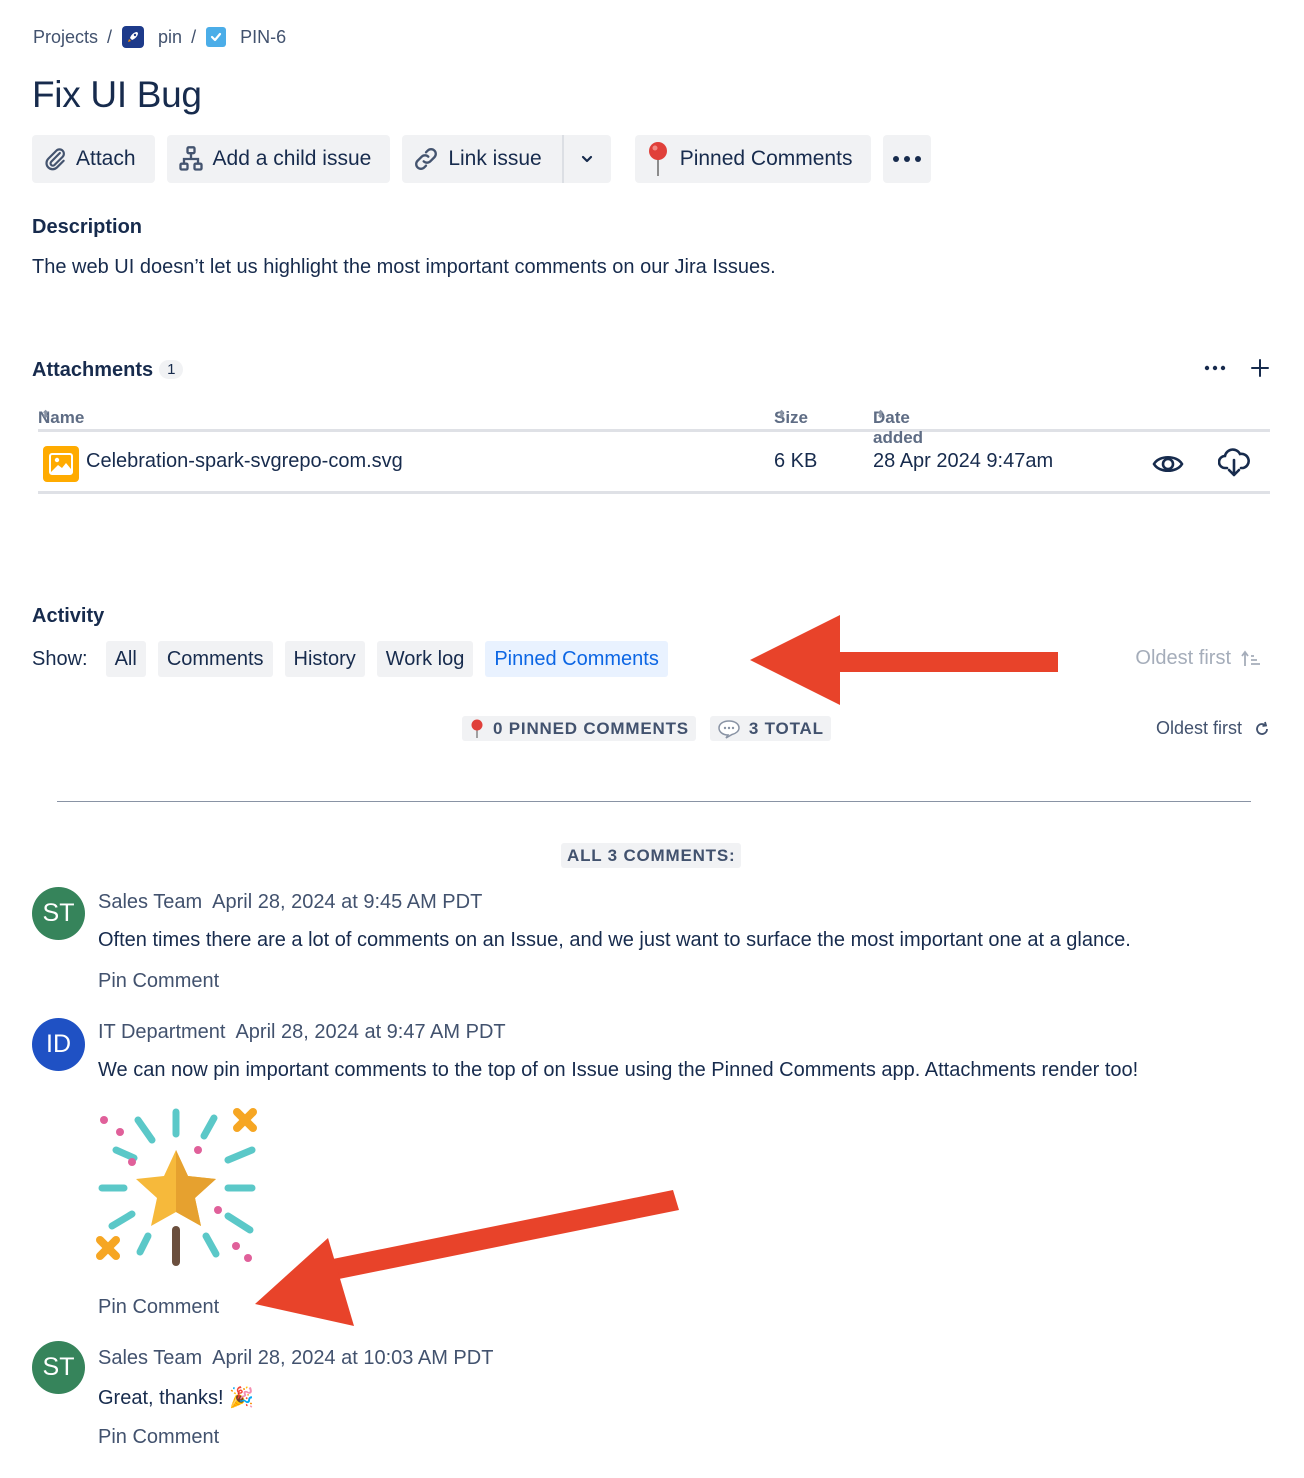 The image size is (1304, 1478). I want to click on pinned-count-badge: 0 PINNED COMMENTS, so click(579, 728).